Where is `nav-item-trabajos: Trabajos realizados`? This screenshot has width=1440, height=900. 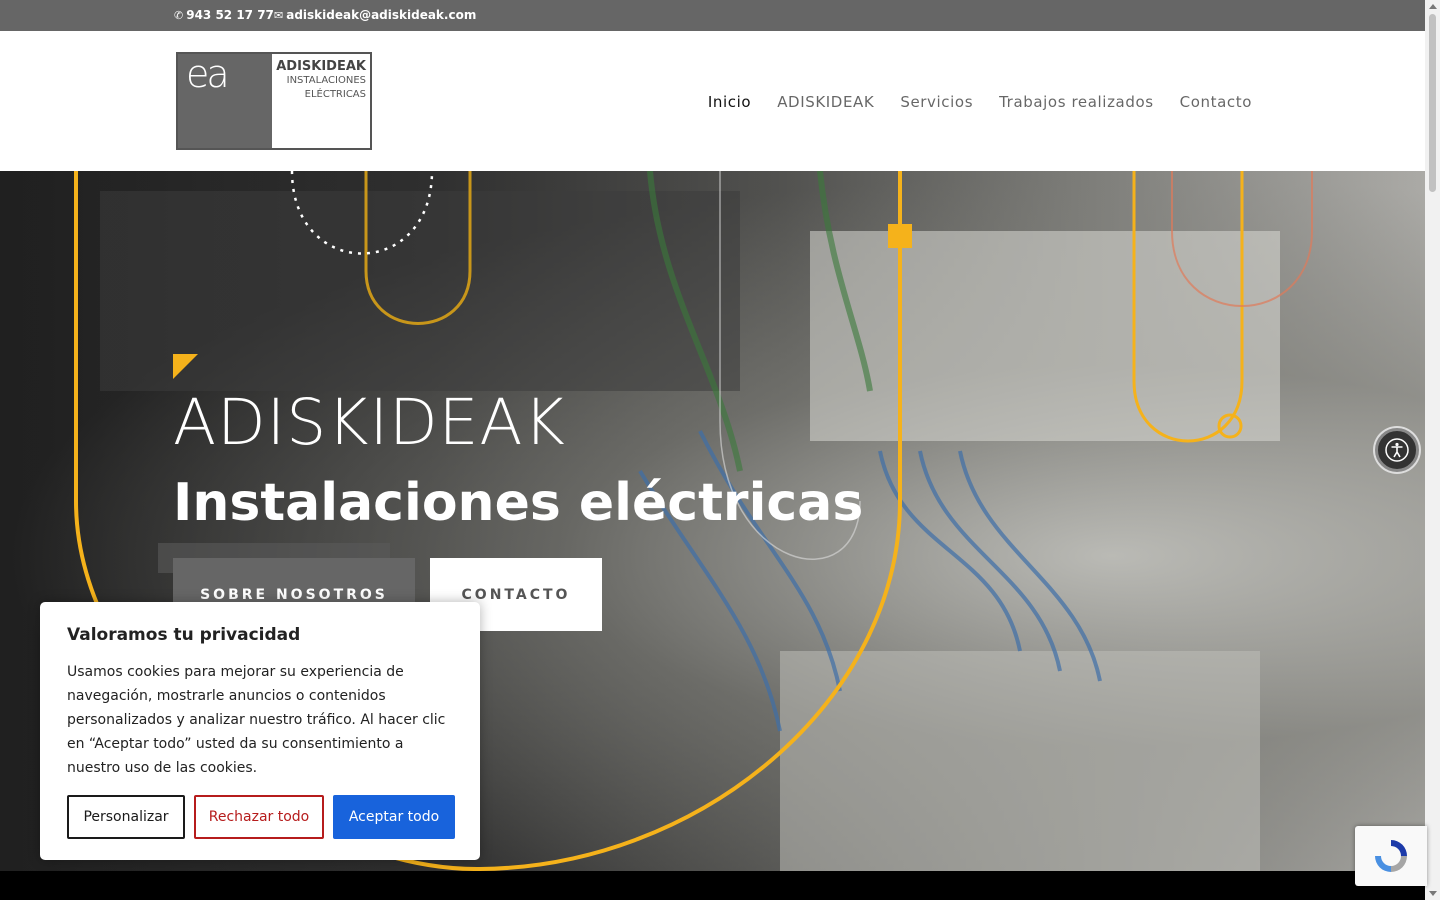 nav-item-trabajos: Trabajos realizados is located at coordinates (1076, 102).